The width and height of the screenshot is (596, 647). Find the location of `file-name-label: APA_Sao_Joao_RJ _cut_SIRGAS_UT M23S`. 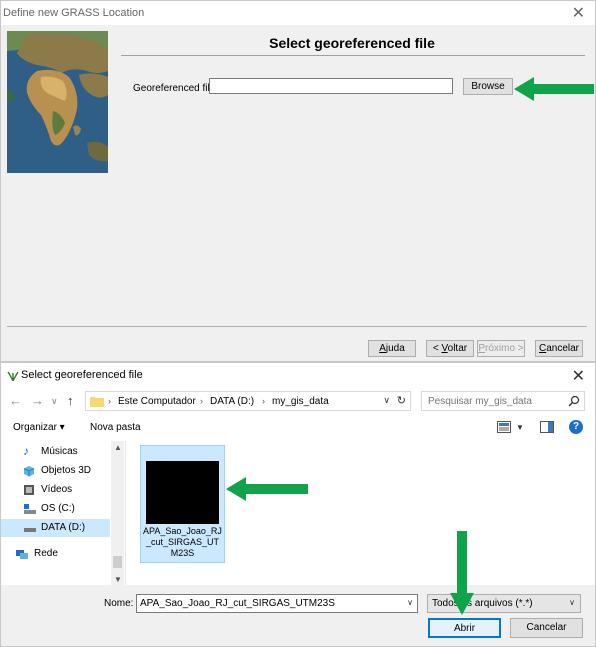

file-name-label: APA_Sao_Joao_RJ _cut_SIRGAS_UT M23S is located at coordinates (182, 542).